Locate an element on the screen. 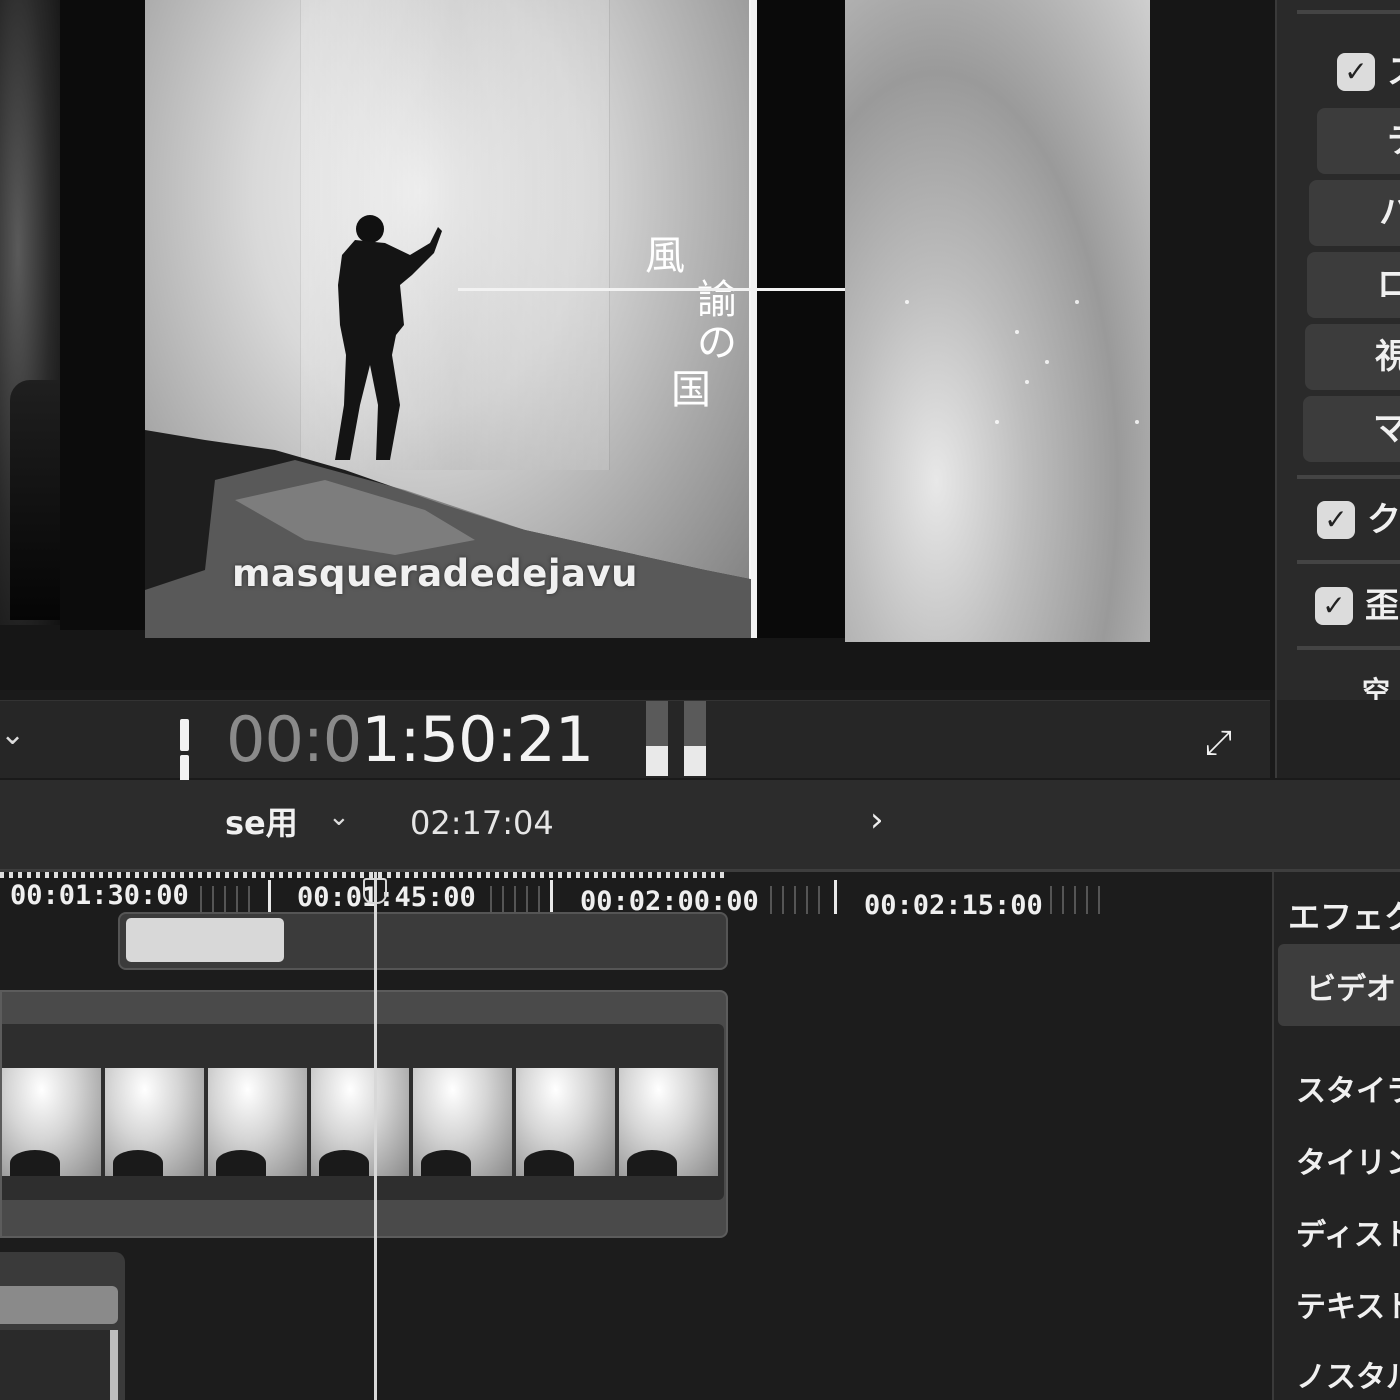 This screenshot has width=1400, height=1400. video-clip is located at coordinates (363, 1112).